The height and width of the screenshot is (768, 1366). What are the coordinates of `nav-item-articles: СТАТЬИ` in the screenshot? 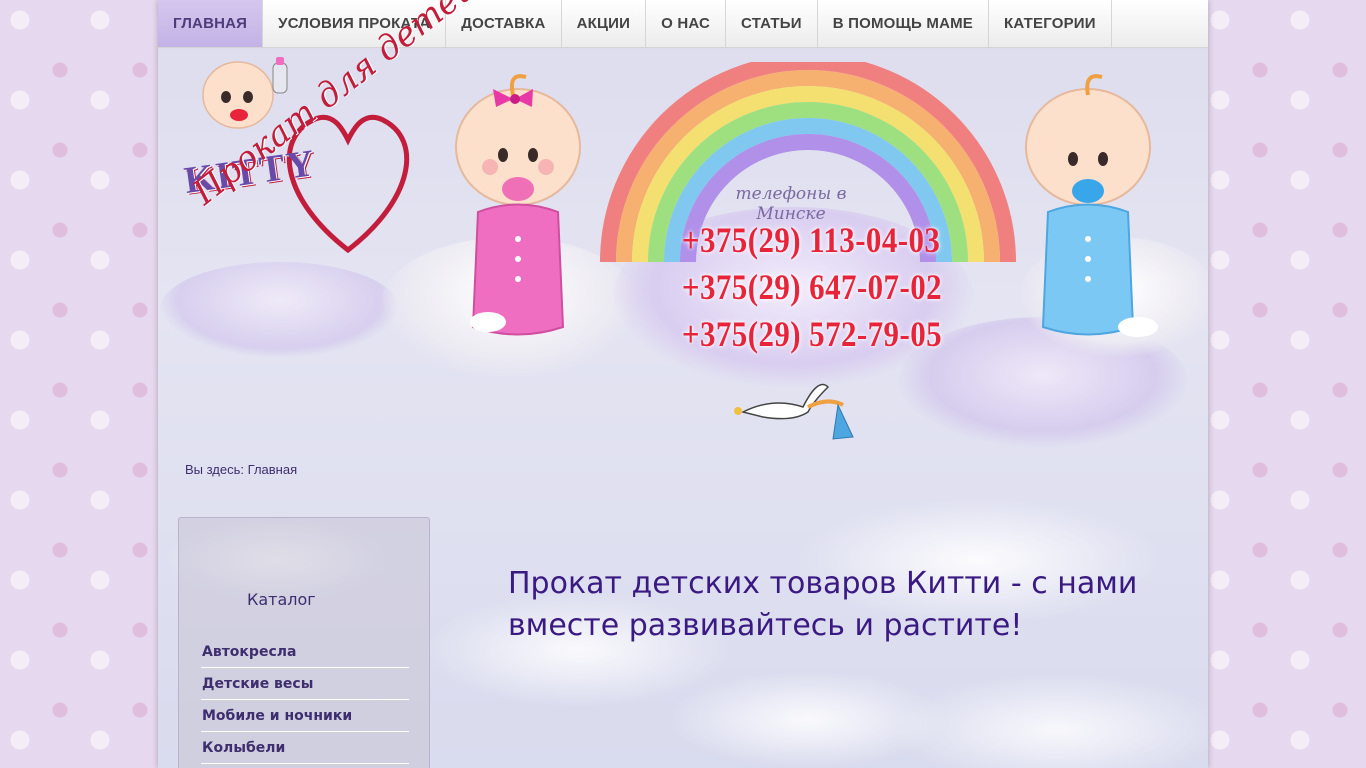 It's located at (772, 23).